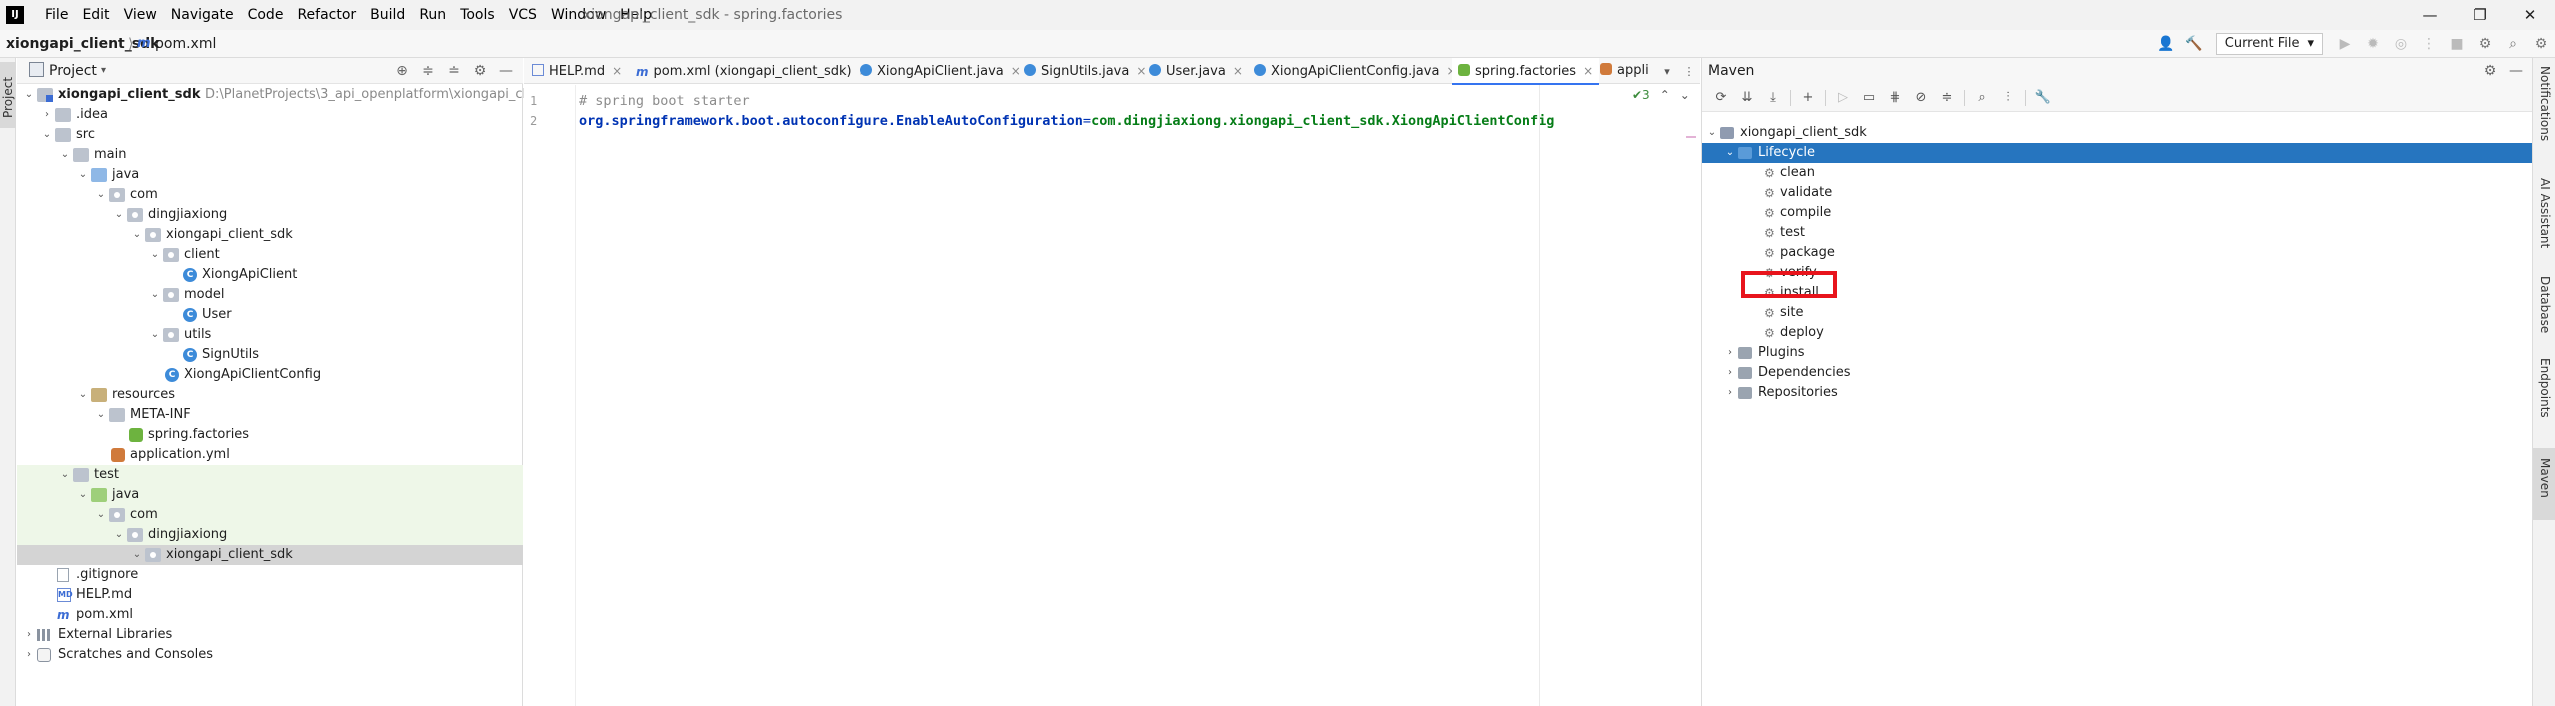 This screenshot has width=2555, height=706. What do you see at coordinates (2530, 15) in the screenshot?
I see `close-window-button: ✕` at bounding box center [2530, 15].